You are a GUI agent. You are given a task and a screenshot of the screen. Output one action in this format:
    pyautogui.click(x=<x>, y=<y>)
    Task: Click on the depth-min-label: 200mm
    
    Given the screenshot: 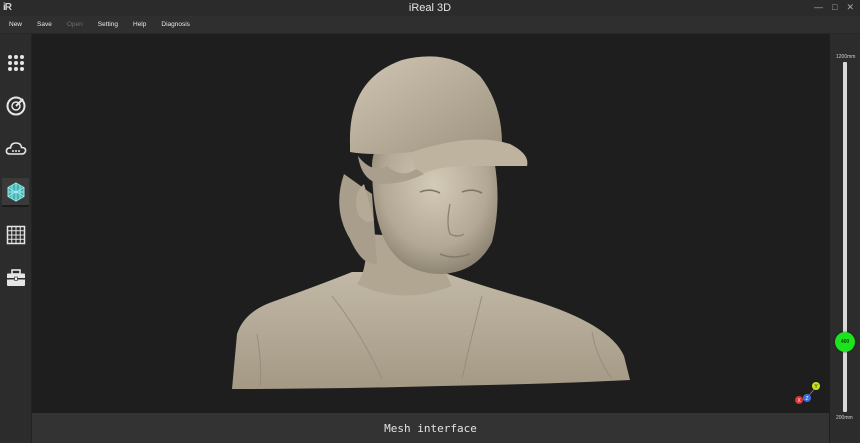 What is the action you would take?
    pyautogui.click(x=844, y=418)
    